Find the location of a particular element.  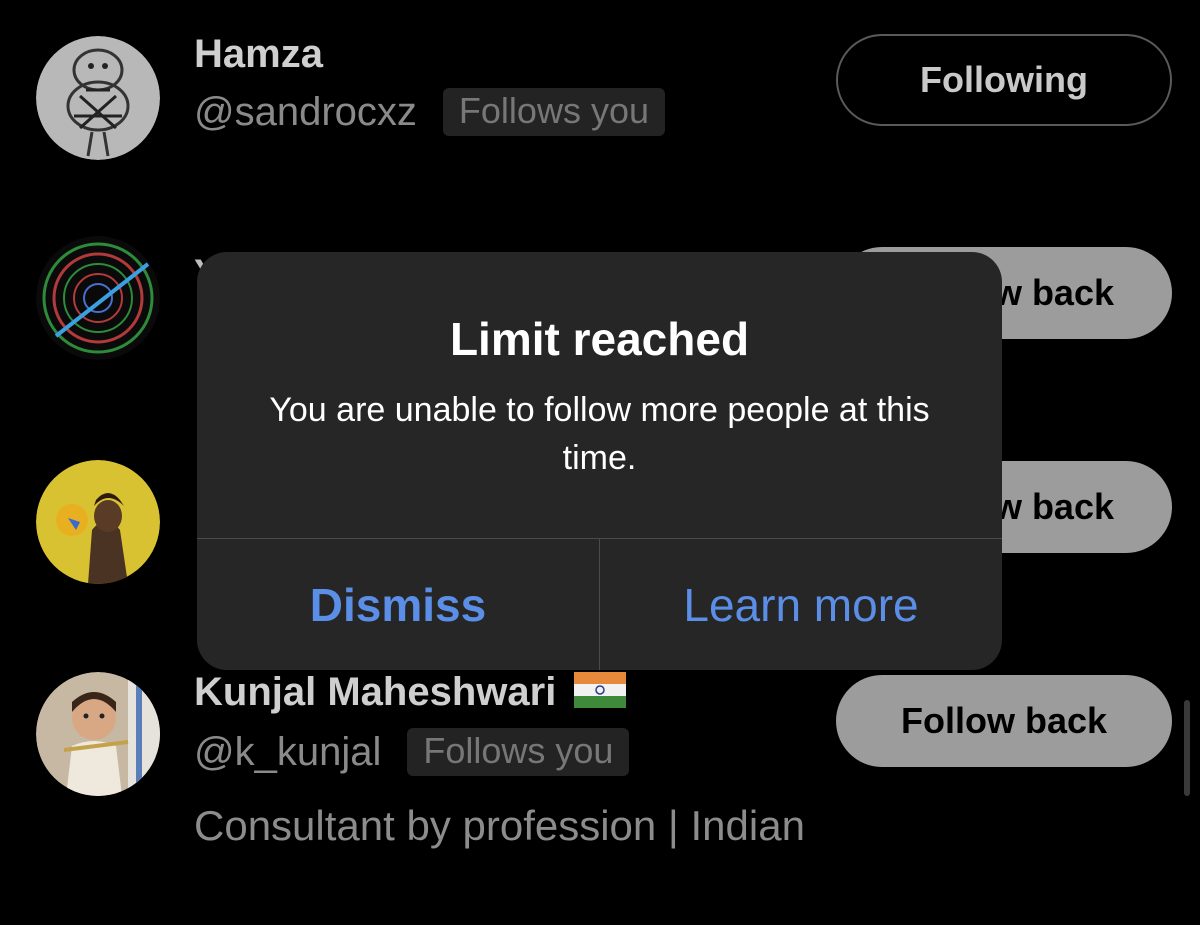

spiral-avatar-icon is located at coordinates (98, 298).